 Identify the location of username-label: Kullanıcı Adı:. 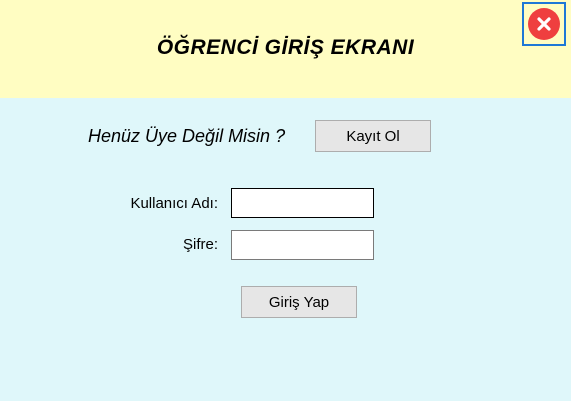
(174, 203).